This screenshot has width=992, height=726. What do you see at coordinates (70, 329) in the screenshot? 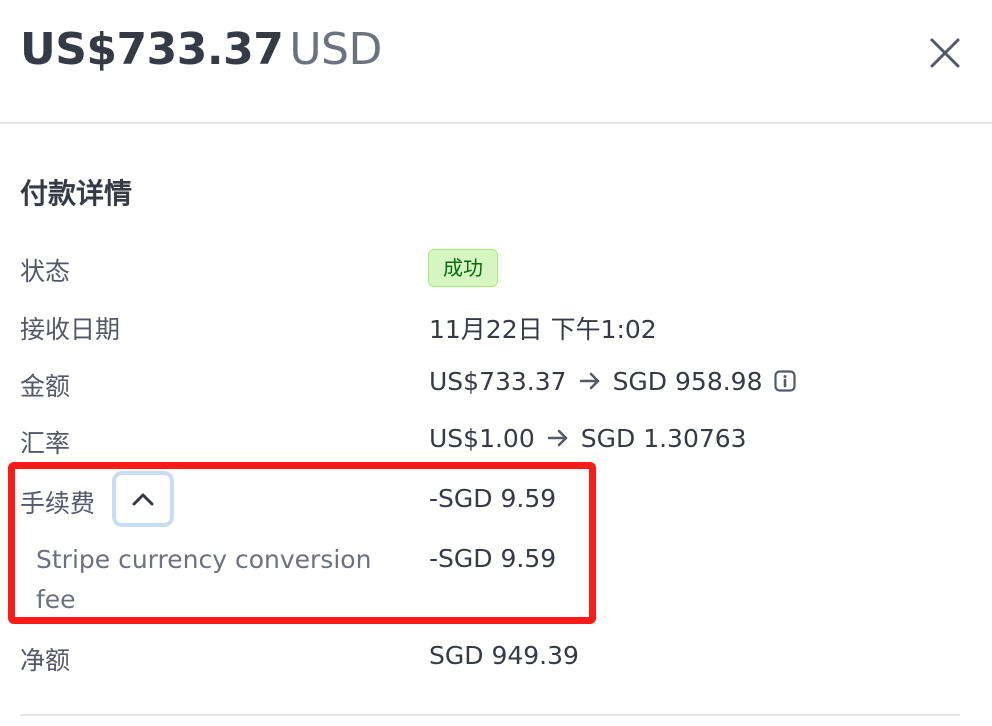
I see `date-label: 接收日期` at bounding box center [70, 329].